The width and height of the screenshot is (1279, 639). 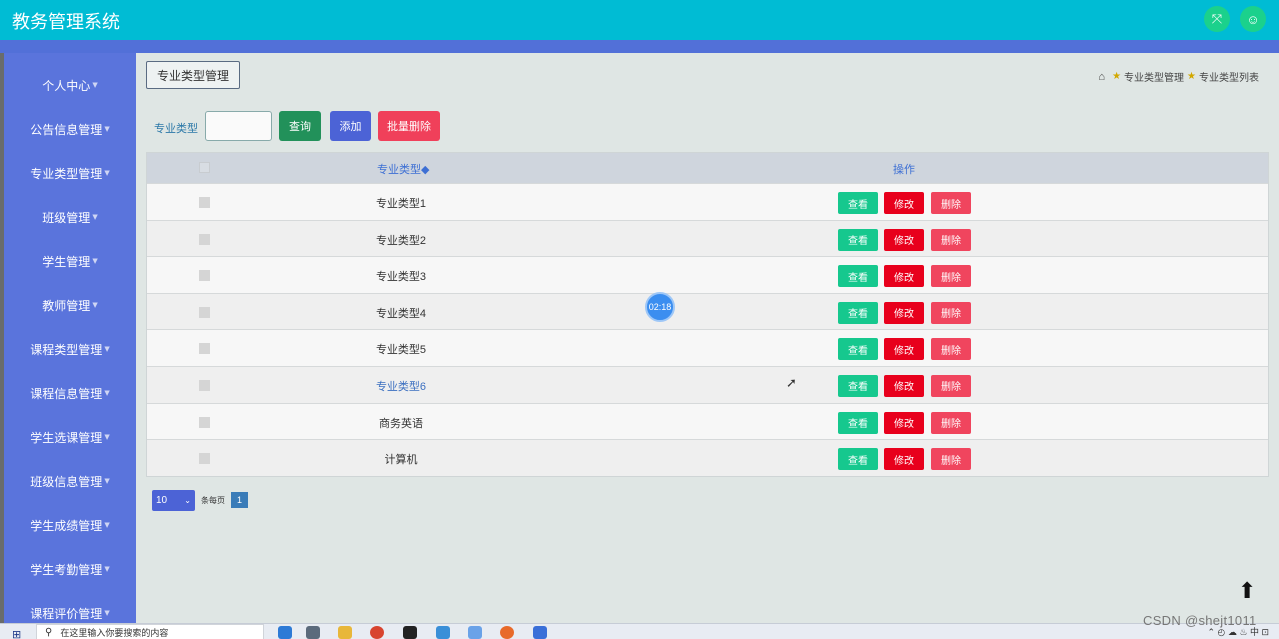 What do you see at coordinates (377, 632) in the screenshot?
I see `chrome-icon` at bounding box center [377, 632].